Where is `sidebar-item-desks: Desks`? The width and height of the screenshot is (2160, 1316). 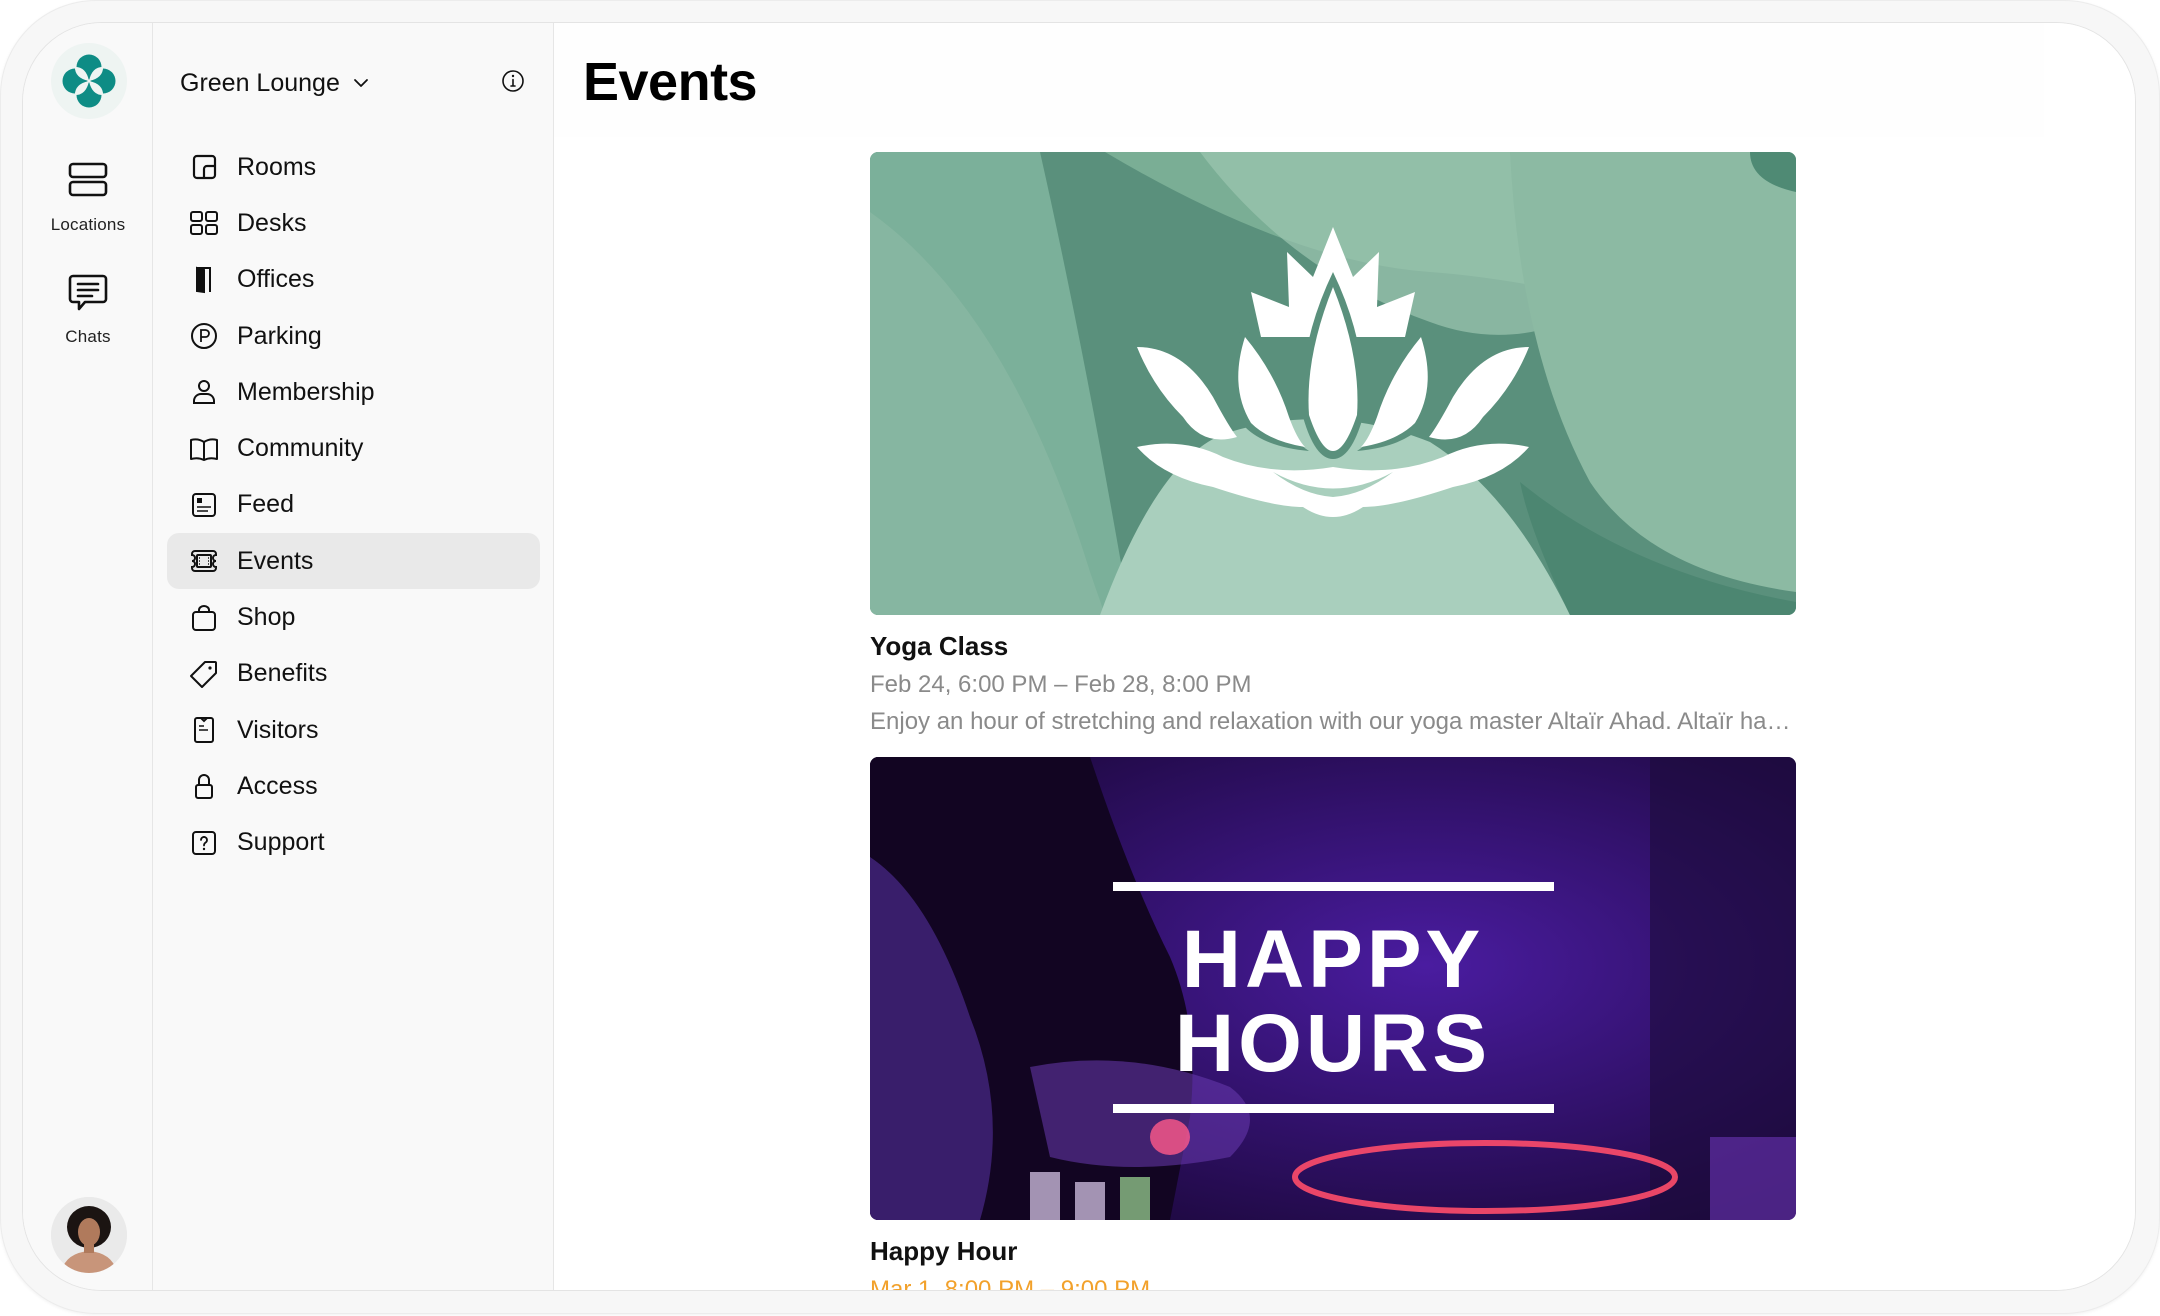
sidebar-item-desks: Desks is located at coordinates (353, 223).